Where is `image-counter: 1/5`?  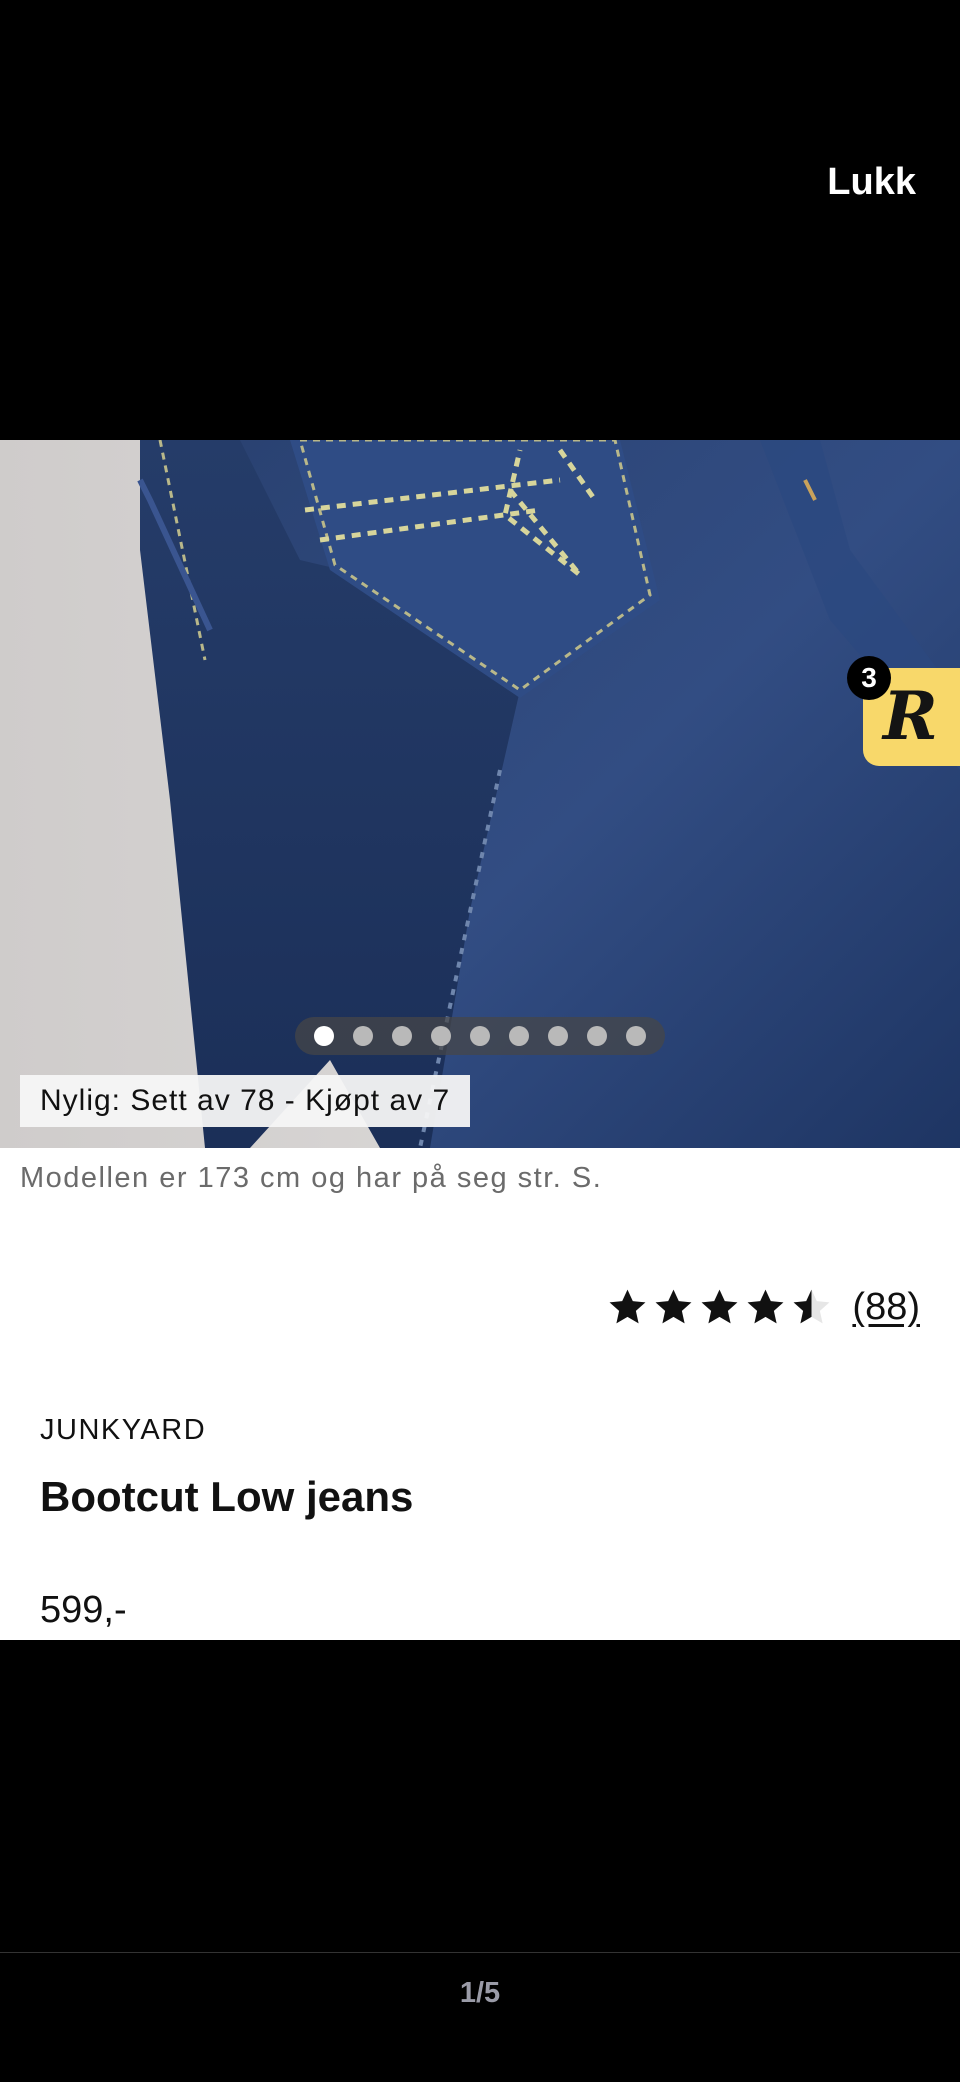 image-counter: 1/5 is located at coordinates (480, 1993).